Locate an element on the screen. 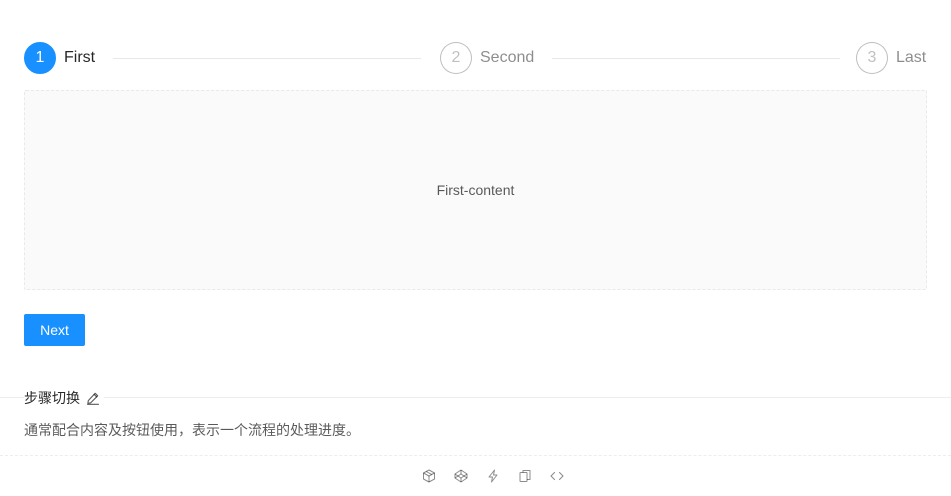  code-expand-icon is located at coordinates (557, 476).